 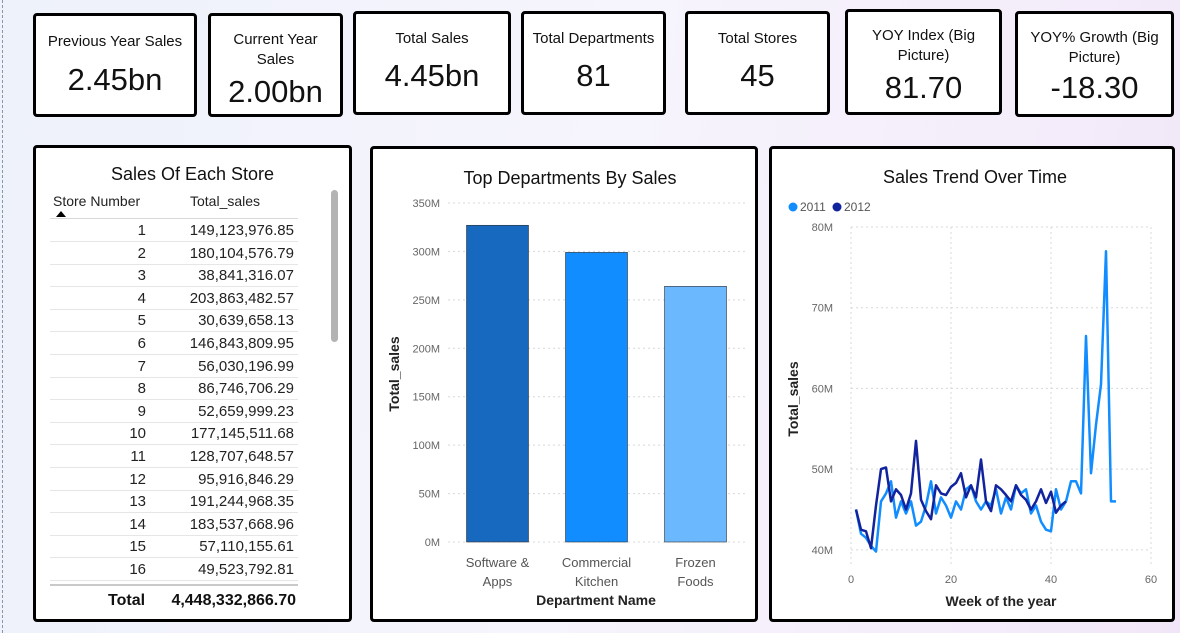 What do you see at coordinates (923, 87) in the screenshot?
I see `kpi-value: 81.70` at bounding box center [923, 87].